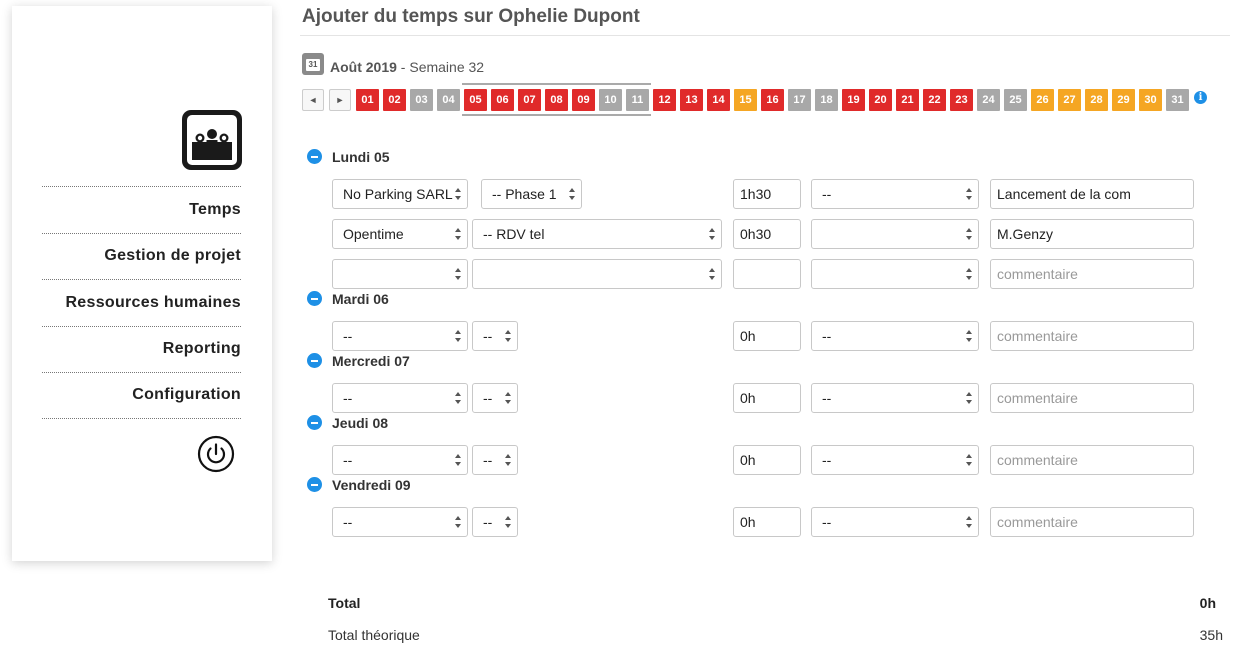 This screenshot has width=1233, height=657. I want to click on day-chip-23: 23, so click(961, 100).